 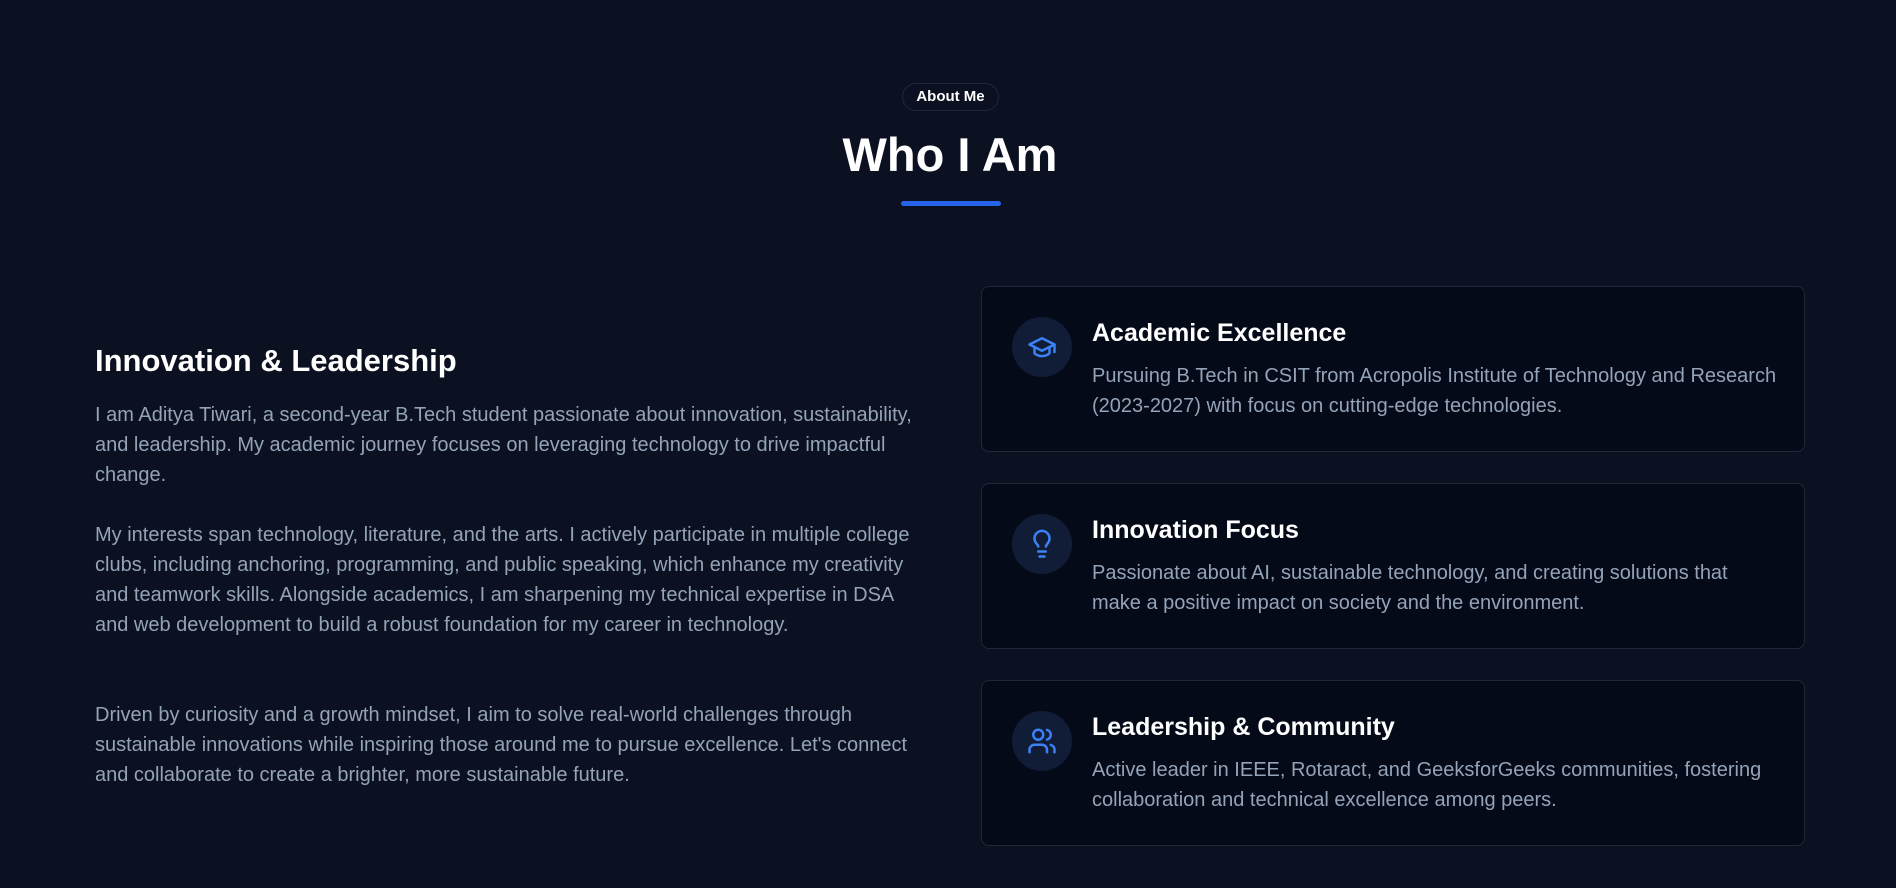 I want to click on graduation-cap-icon, so click(x=1042, y=347).